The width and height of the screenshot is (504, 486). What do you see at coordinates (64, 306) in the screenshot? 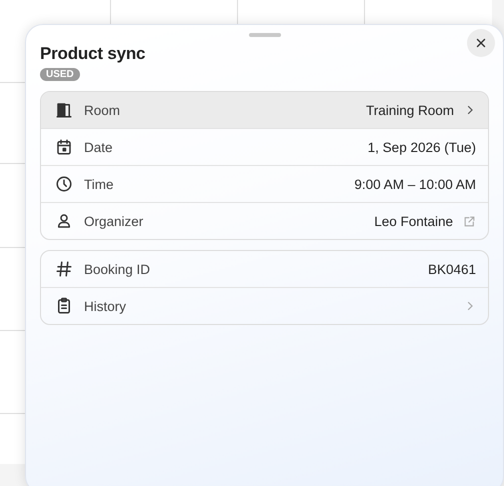
I see `clipboard-icon` at bounding box center [64, 306].